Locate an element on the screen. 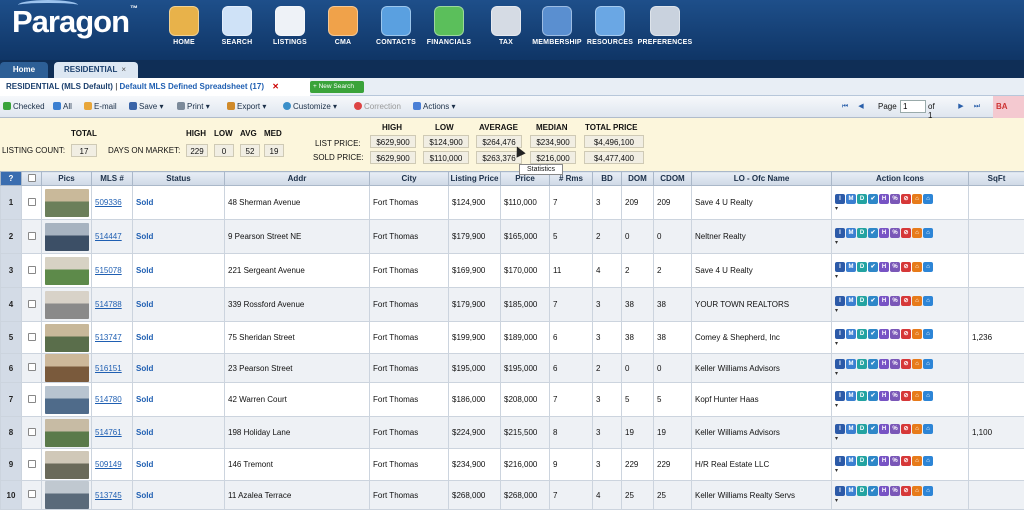  close-subtab-icon: ✕ is located at coordinates (275, 86).